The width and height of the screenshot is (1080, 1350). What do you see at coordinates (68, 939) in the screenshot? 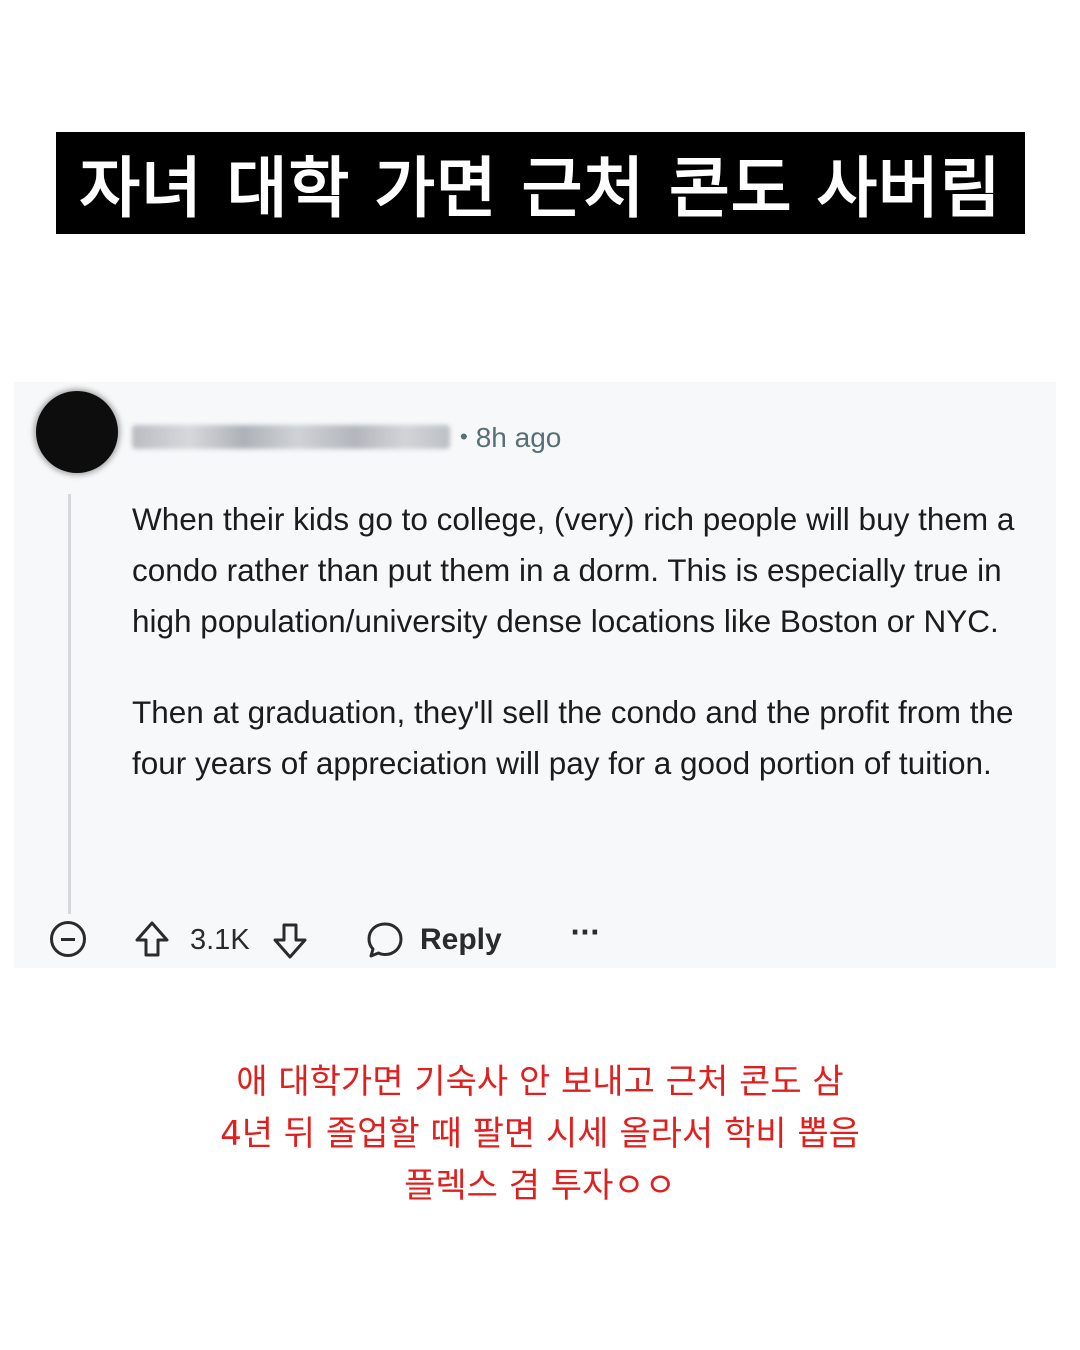
I see `collapse-icon` at bounding box center [68, 939].